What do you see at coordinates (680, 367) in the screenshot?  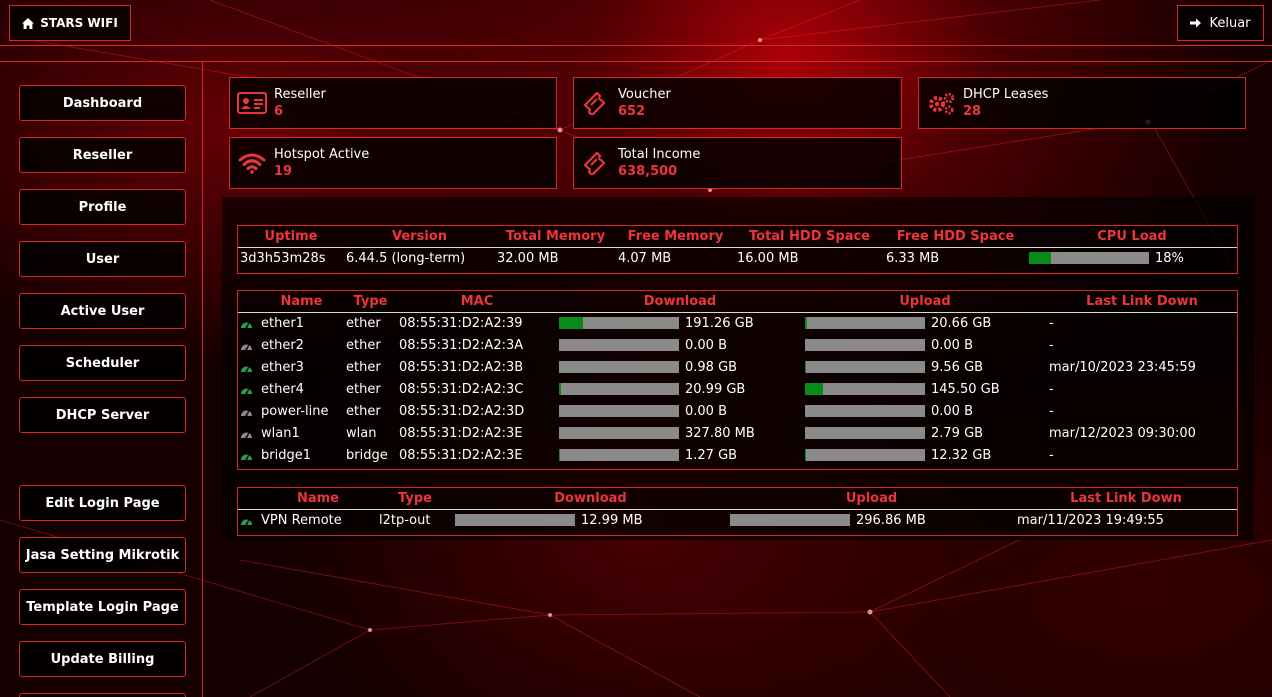 I see `download-cell: 0.98 GB` at bounding box center [680, 367].